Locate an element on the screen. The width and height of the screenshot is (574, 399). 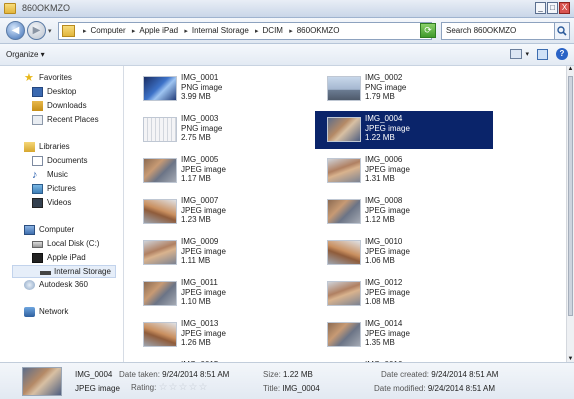
nav-downloads: Downloads is located at coordinates (73, 106).